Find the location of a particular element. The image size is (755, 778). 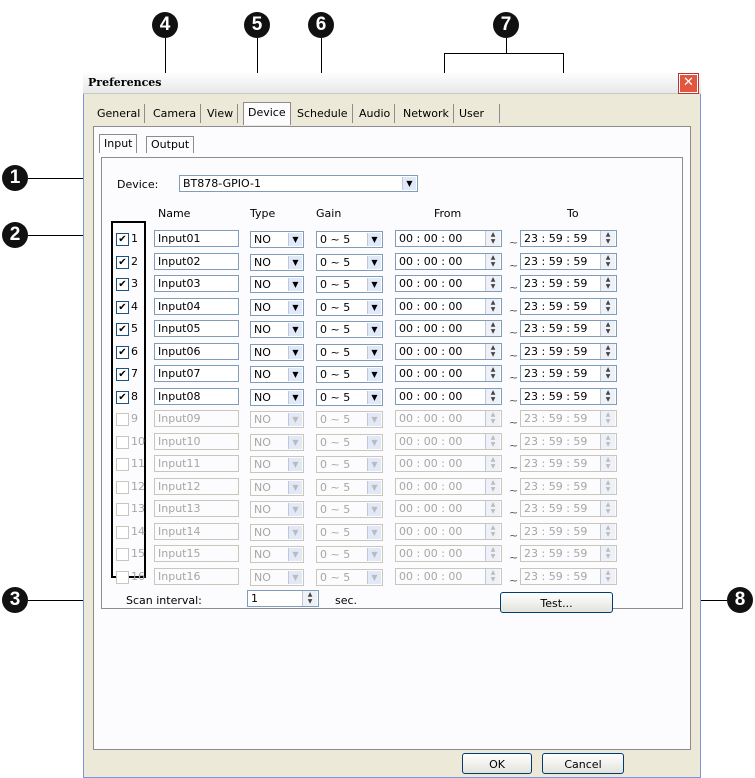

title-bar: Preferences ✕ is located at coordinates (392, 83).